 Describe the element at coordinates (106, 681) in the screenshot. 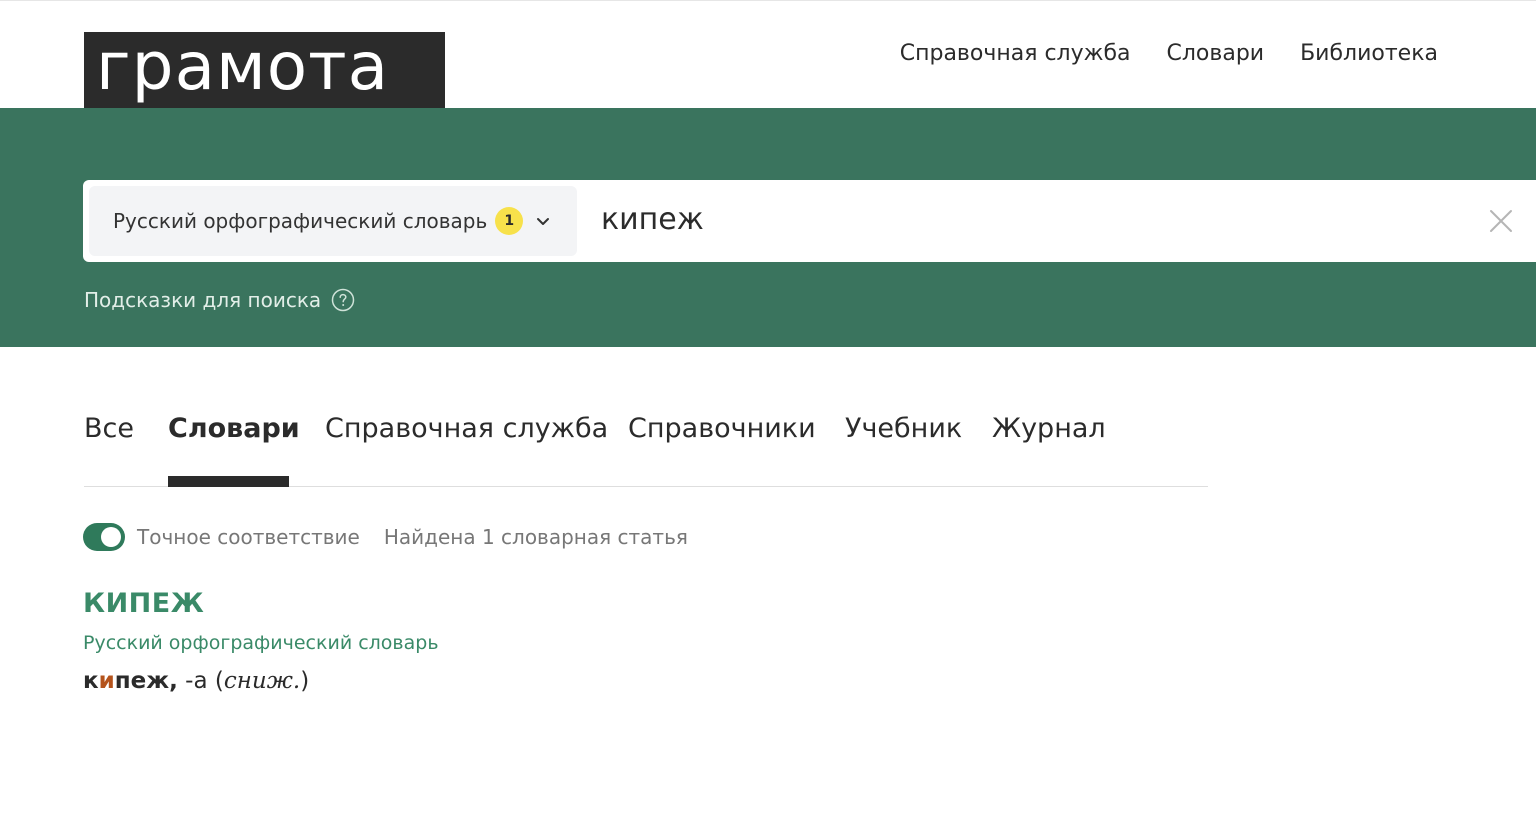

I see `entry-word-stress: и` at that location.